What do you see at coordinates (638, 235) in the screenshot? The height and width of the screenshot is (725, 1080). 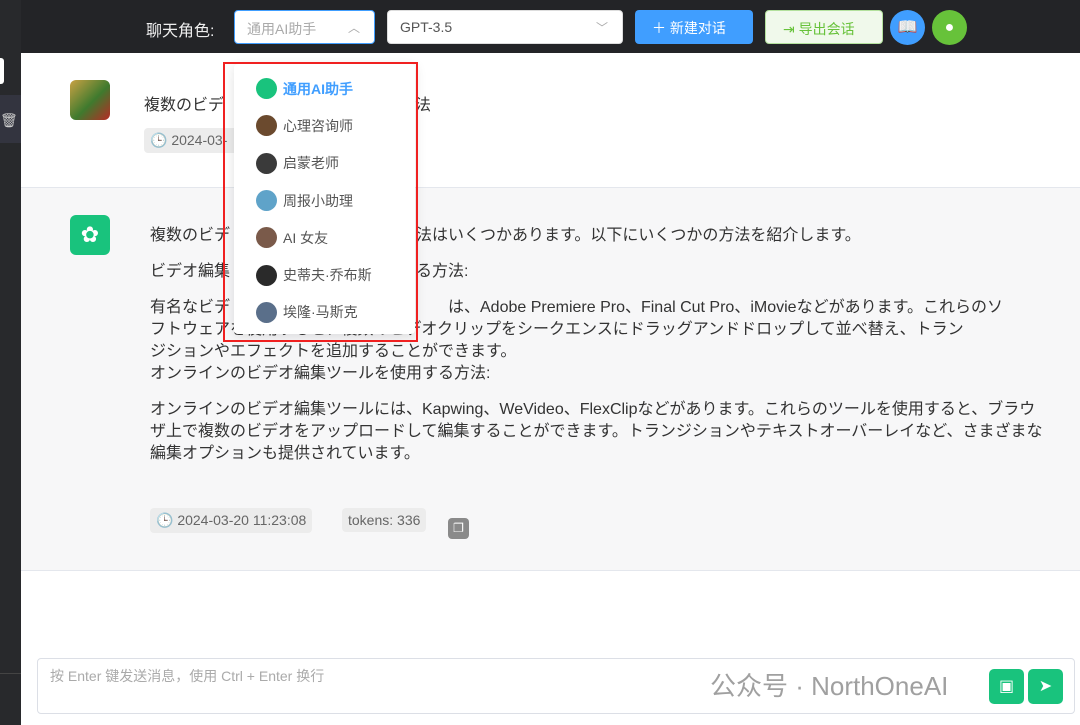 I see `text: 法はいくつかあります。以下にいくつかの方法を紹介します。` at bounding box center [638, 235].